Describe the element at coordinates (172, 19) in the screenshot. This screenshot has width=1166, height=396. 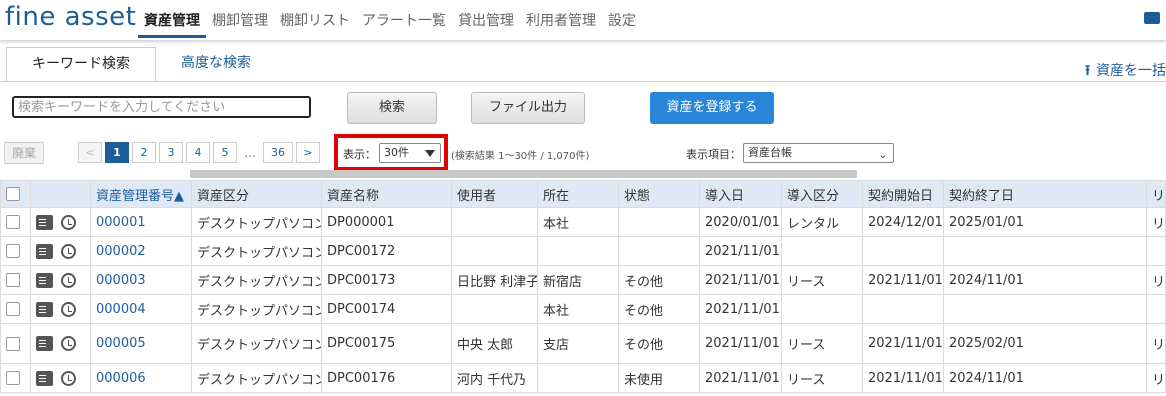
I see `nav-item-asset-management: 資産管理` at that location.